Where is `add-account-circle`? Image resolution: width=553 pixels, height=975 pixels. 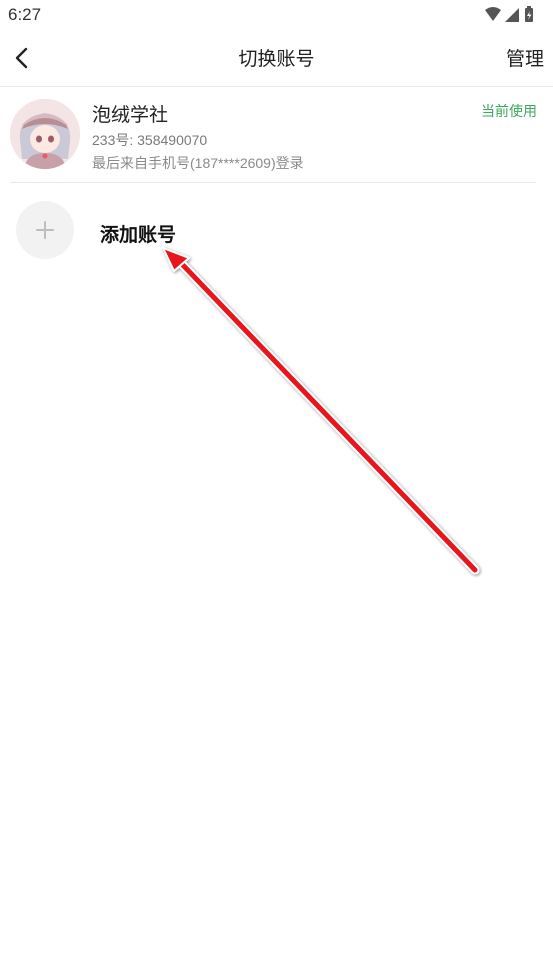 add-account-circle is located at coordinates (45, 230).